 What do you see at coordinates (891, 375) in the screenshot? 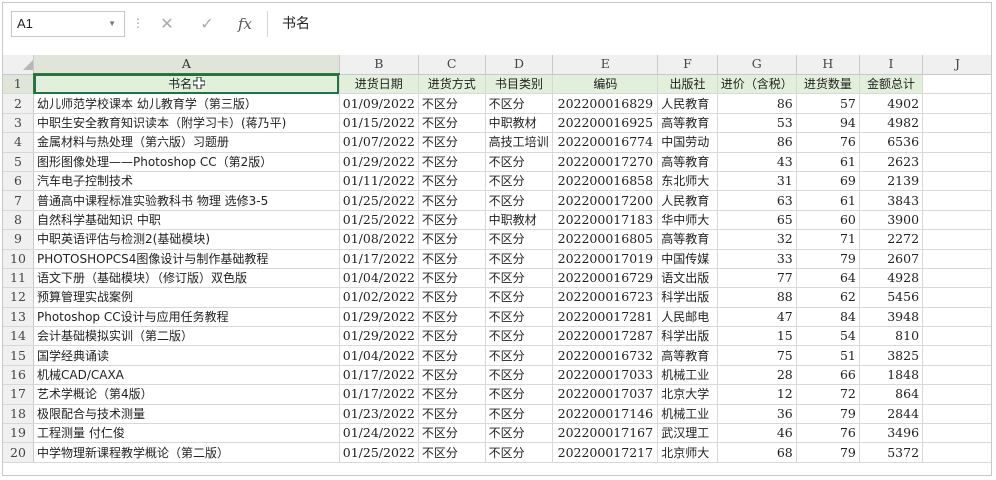
I see `cell-total: 1848` at bounding box center [891, 375].